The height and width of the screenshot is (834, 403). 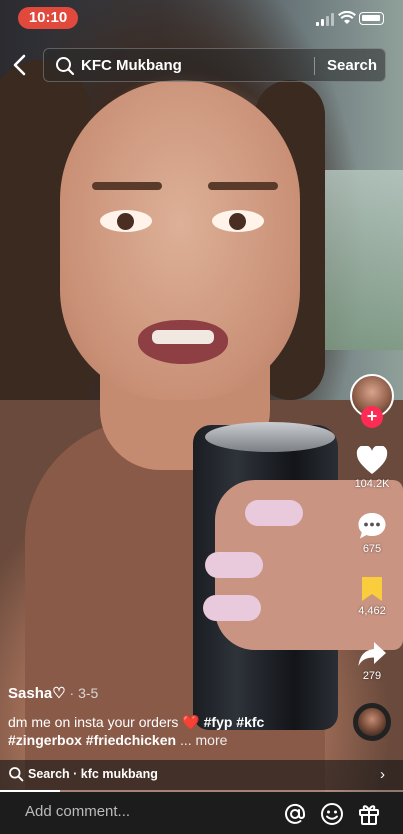 I want to click on soda-can-lid, so click(x=270, y=437).